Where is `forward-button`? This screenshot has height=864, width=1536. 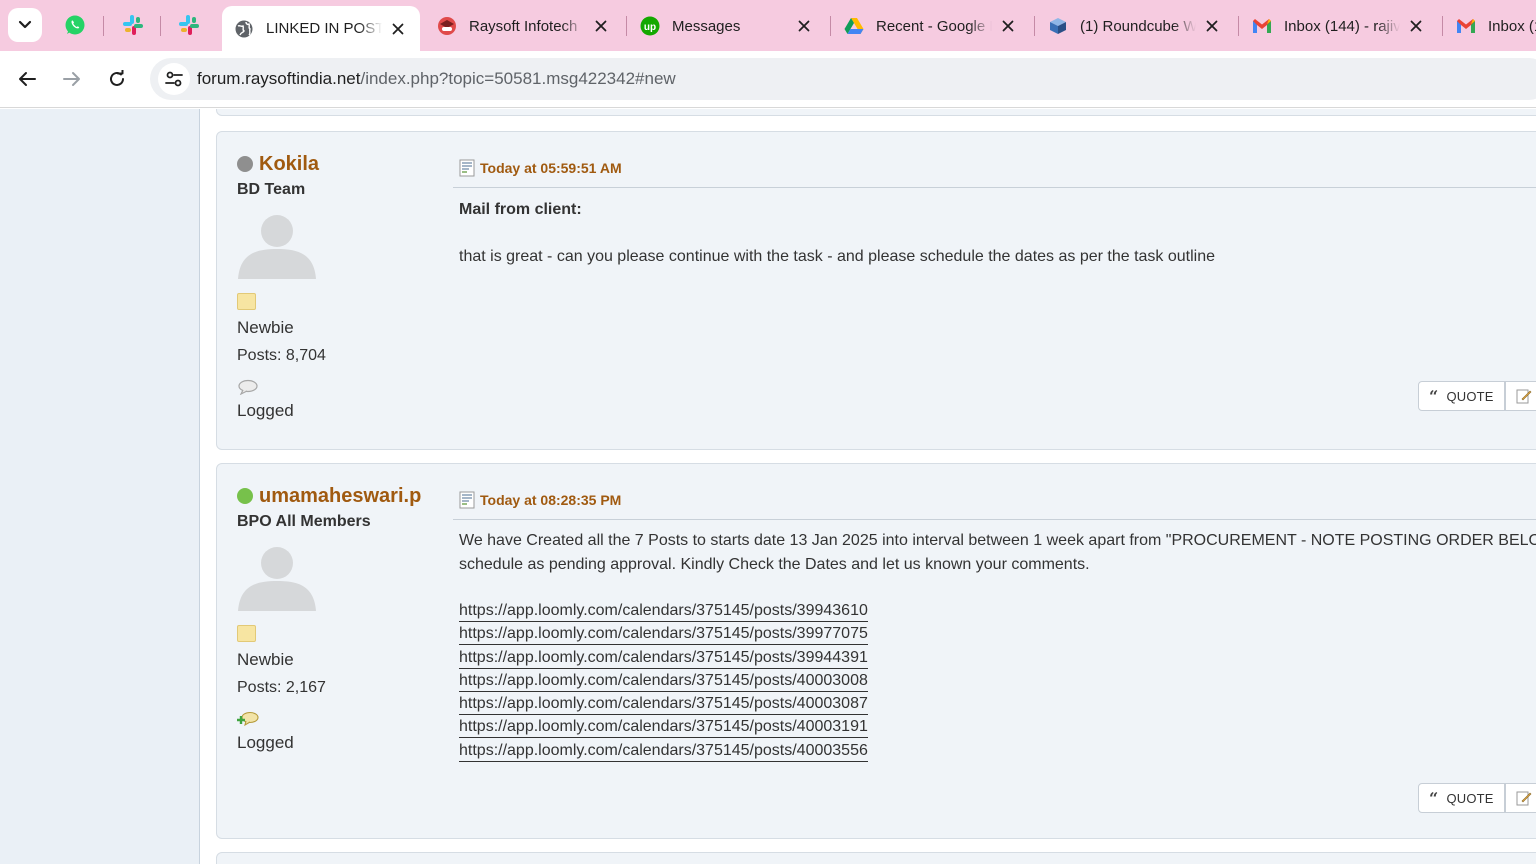 forward-button is located at coordinates (72, 79).